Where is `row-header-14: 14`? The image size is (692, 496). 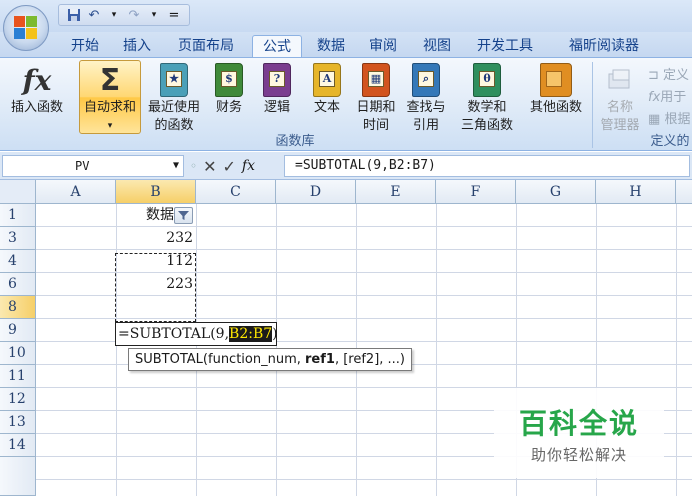 row-header-14: 14 is located at coordinates (18, 445).